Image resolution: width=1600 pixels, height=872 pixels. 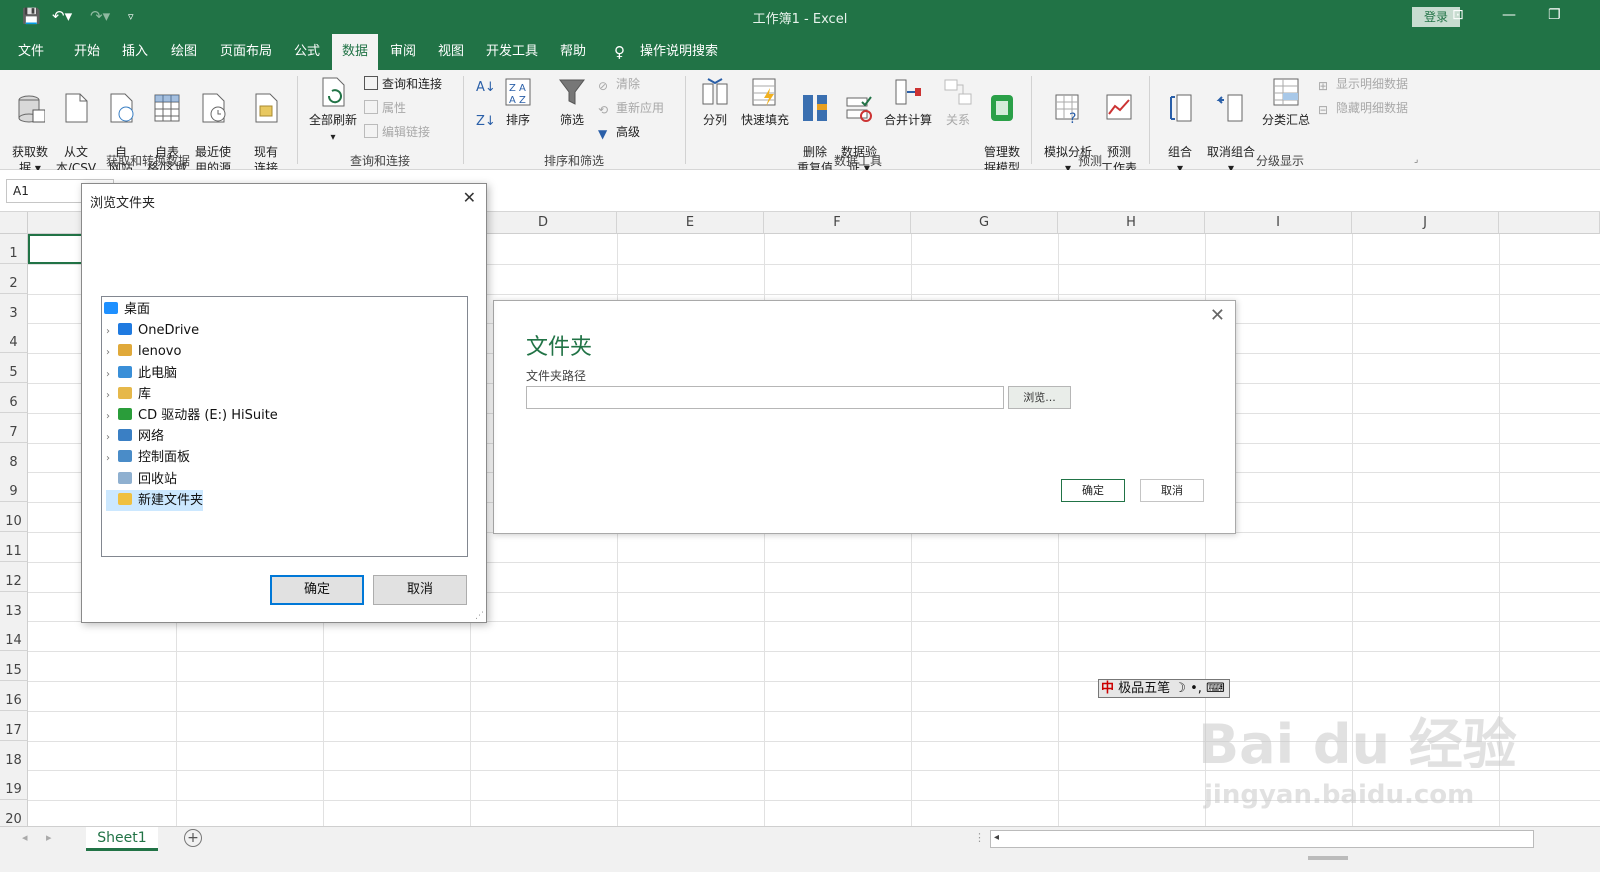 What do you see at coordinates (619, 132) in the screenshot?
I see `advanced-filter-button: ▼ 高级` at bounding box center [619, 132].